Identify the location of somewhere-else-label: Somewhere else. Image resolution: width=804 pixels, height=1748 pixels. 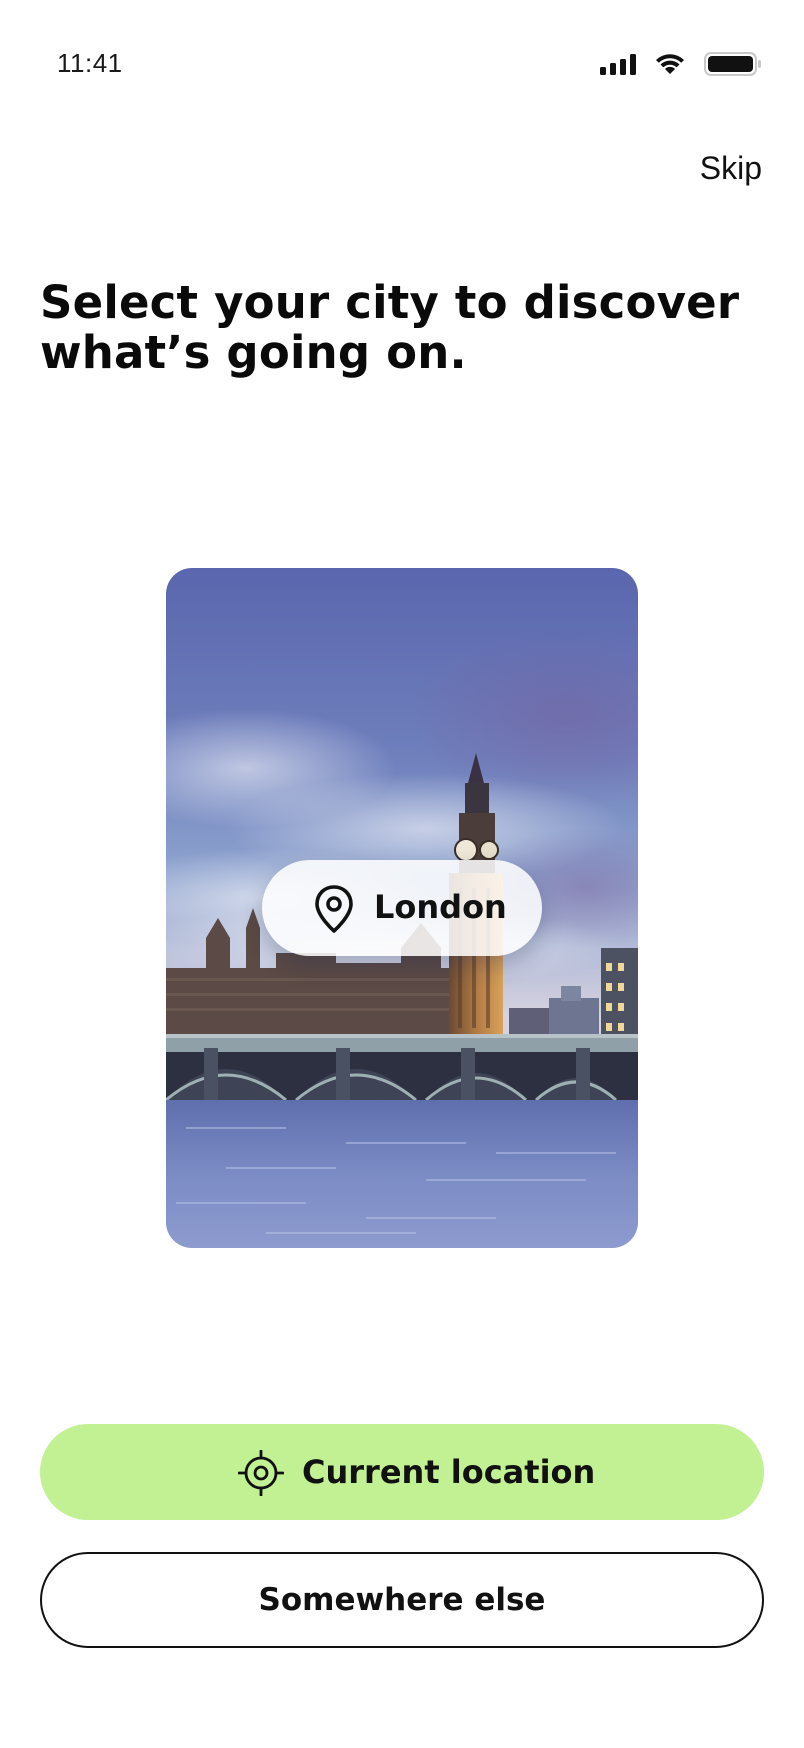
(402, 1600).